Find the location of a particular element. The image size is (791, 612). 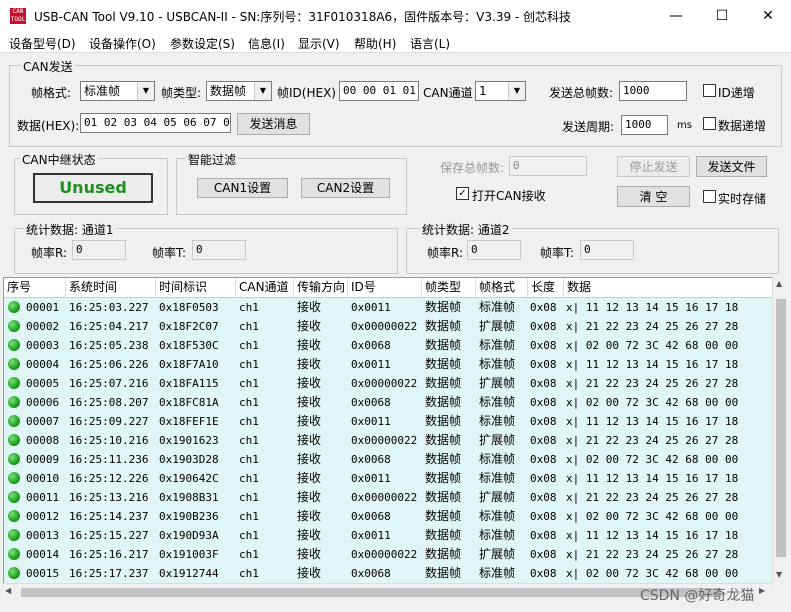

menu-device-model: 设备型号(D) is located at coordinates (42, 43).